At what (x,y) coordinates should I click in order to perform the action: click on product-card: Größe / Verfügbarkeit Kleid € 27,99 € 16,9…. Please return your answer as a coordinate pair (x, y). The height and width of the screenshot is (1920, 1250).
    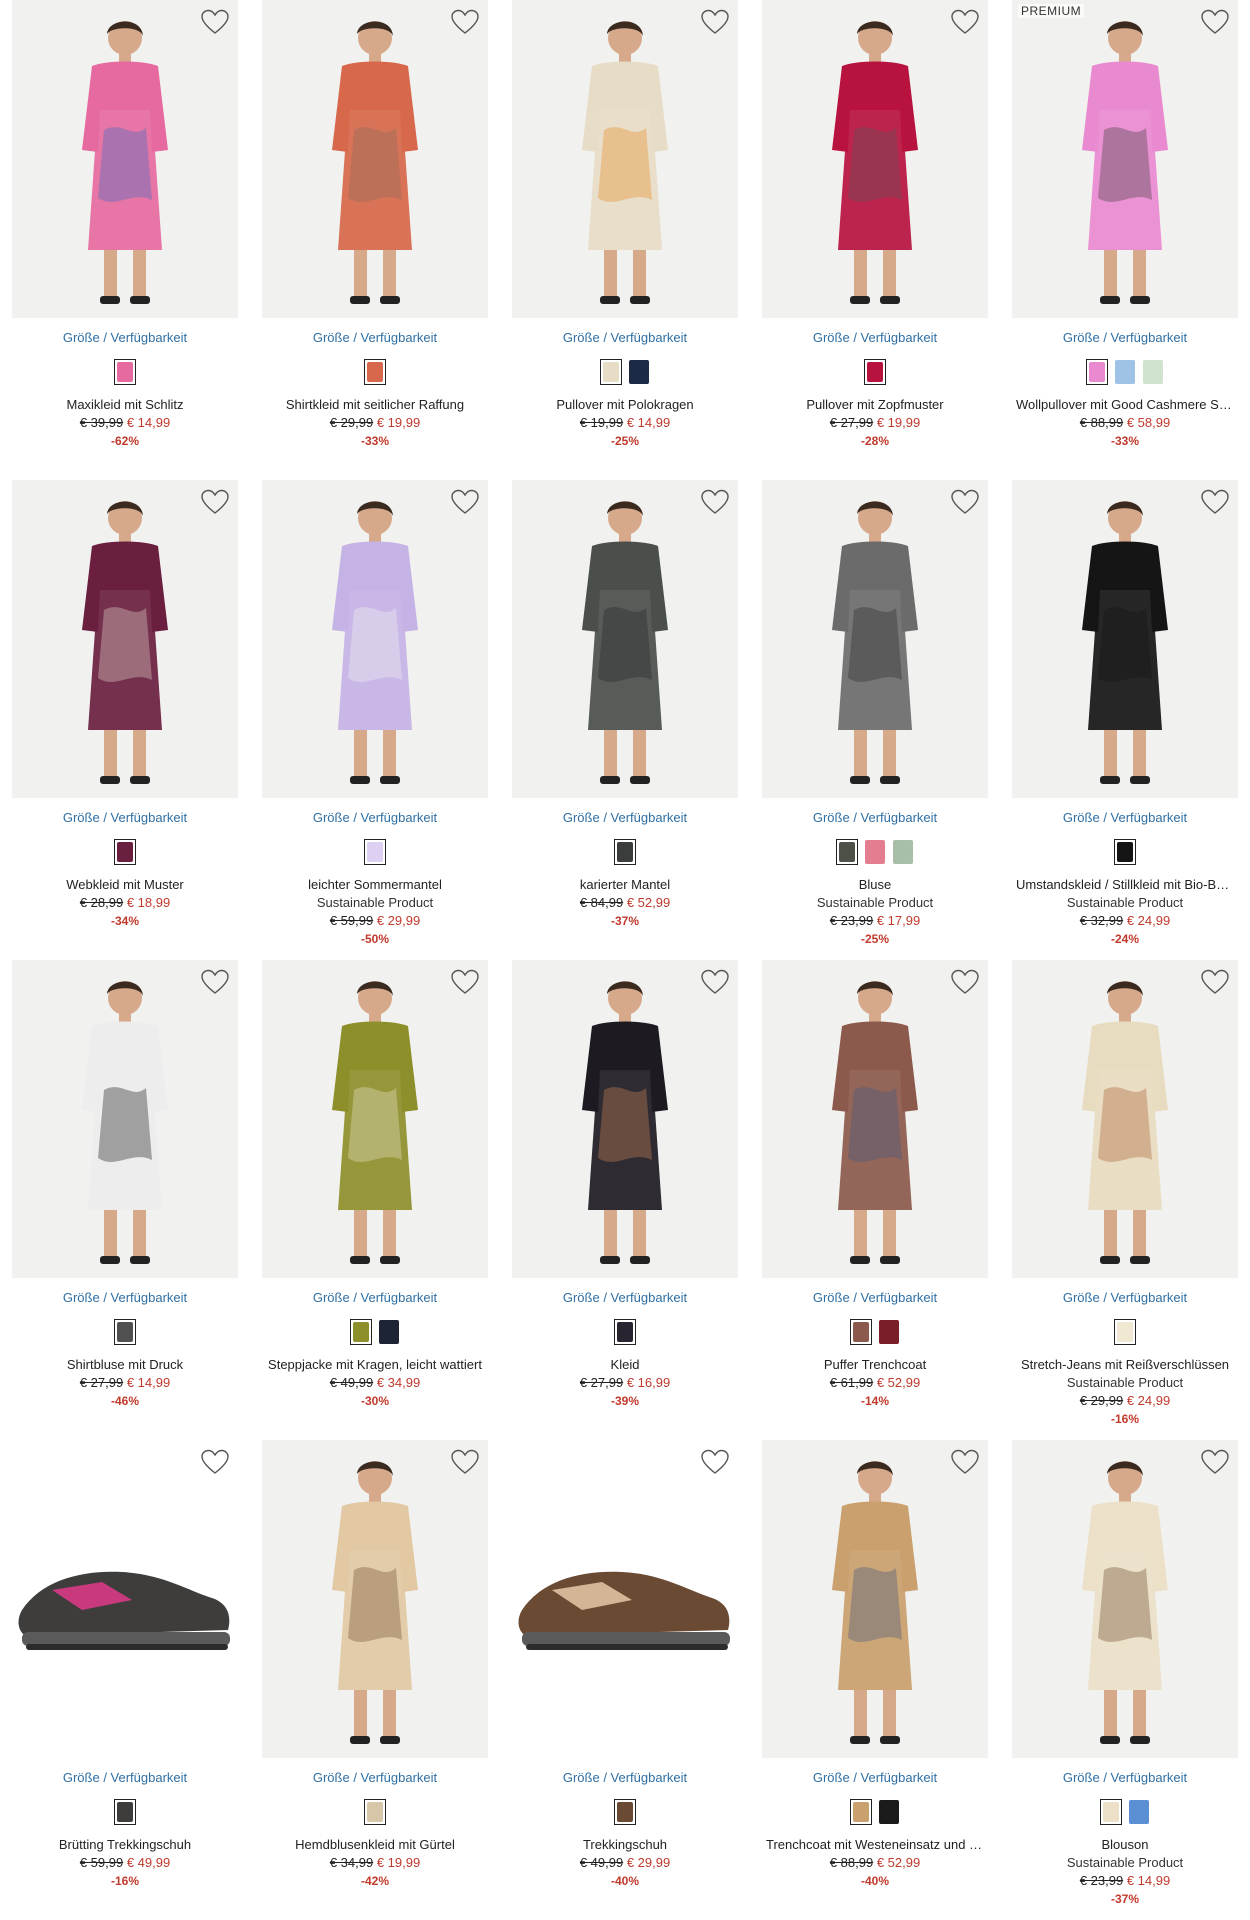
    Looking at the image, I should click on (625, 1200).